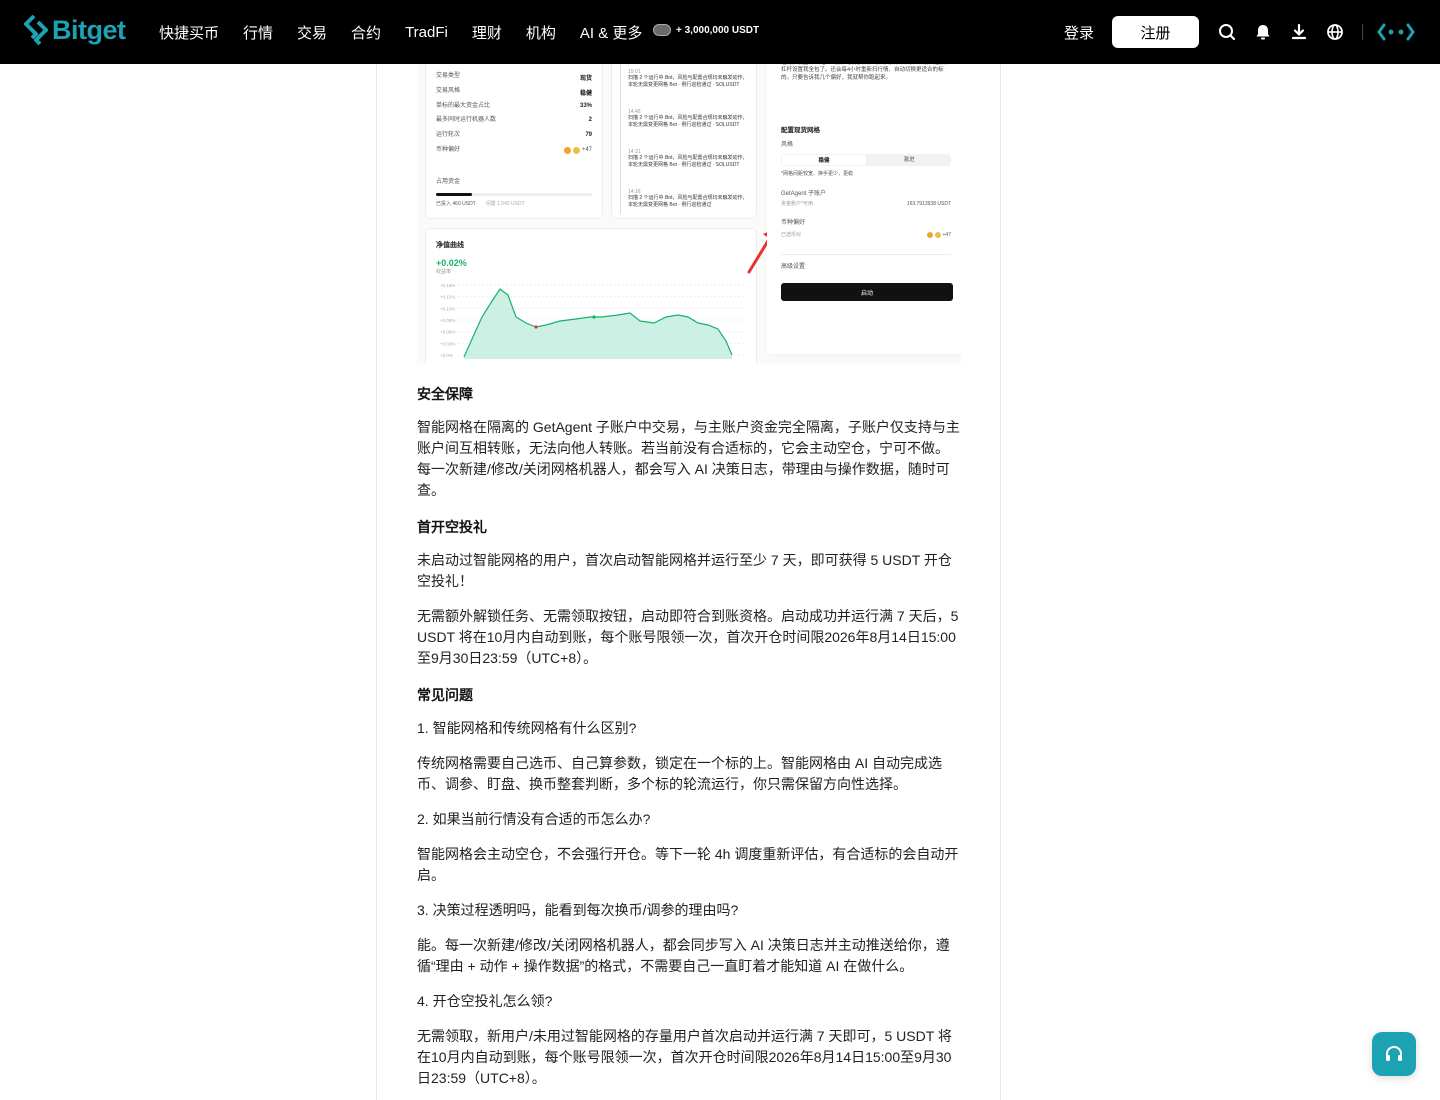 The width and height of the screenshot is (1440, 1100). I want to click on tab-aggressive: 激进, so click(909, 160).